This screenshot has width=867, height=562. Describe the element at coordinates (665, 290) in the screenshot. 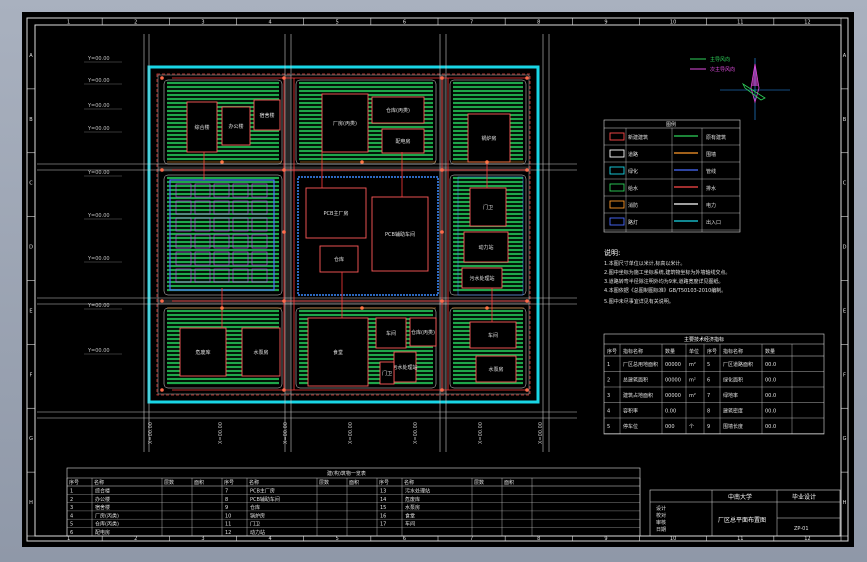

I see `note-4: 4.本图依据《总图制图标准》GB/T50103-2010编制。` at that location.